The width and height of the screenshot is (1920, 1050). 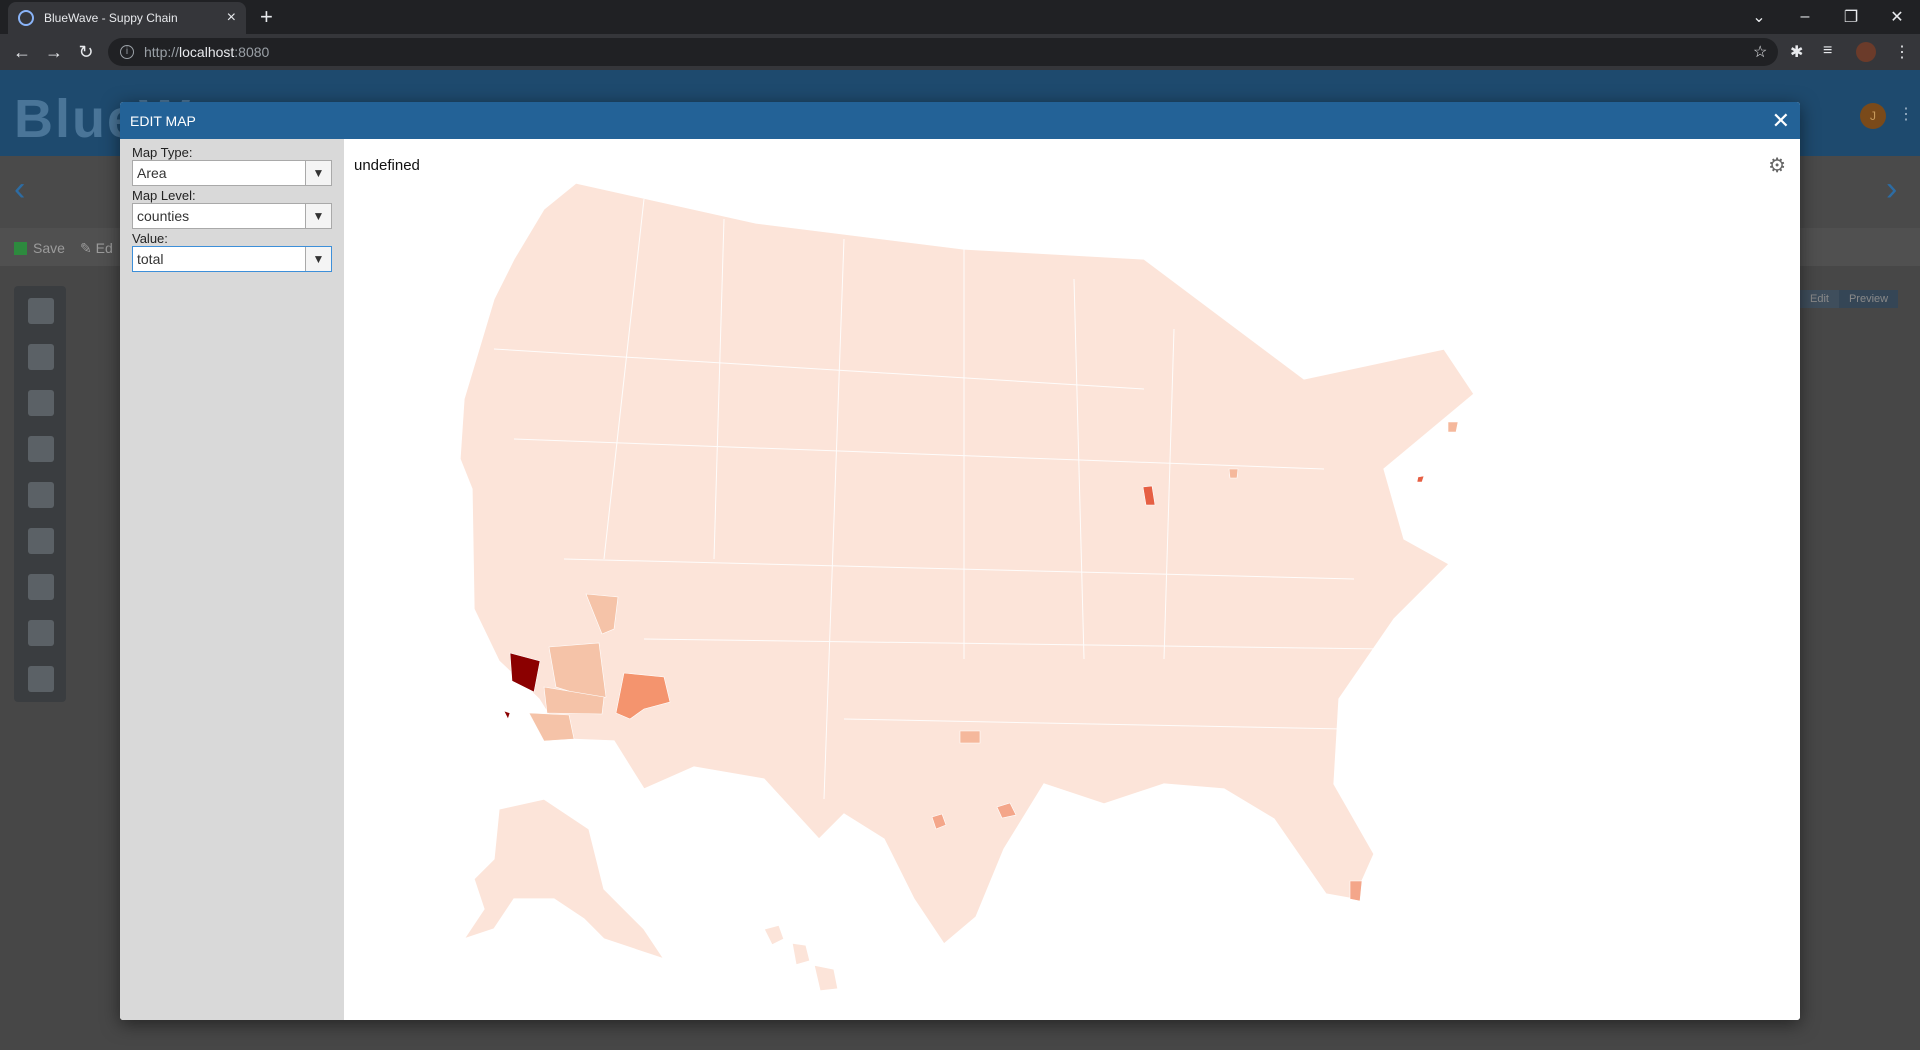 What do you see at coordinates (1873, 116) in the screenshot?
I see `user-avatar: J` at bounding box center [1873, 116].